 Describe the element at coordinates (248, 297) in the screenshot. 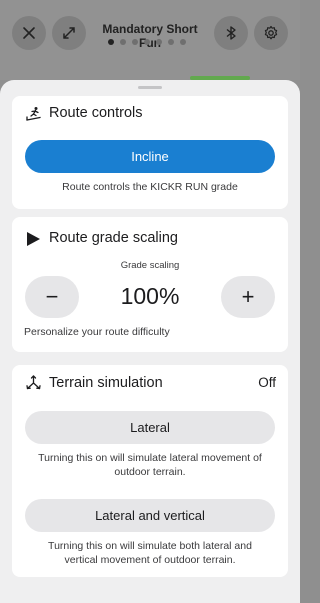

I see `increase-button: +` at that location.